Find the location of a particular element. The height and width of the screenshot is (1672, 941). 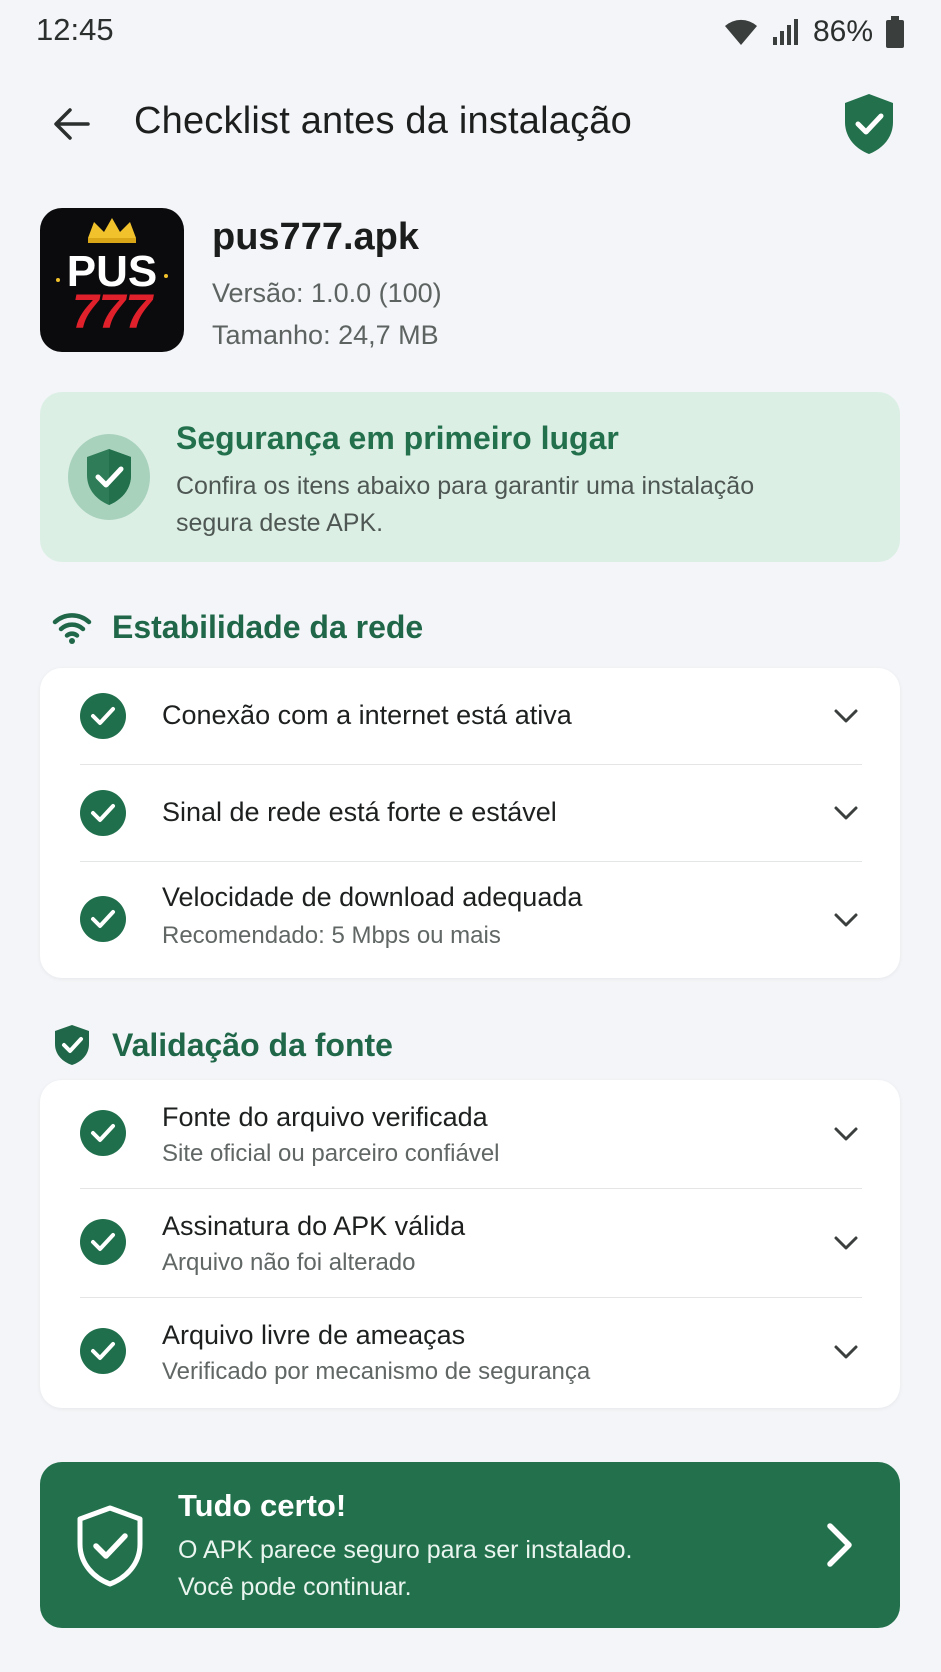

crown-logo-icon: PUS 777 is located at coordinates (112, 278).